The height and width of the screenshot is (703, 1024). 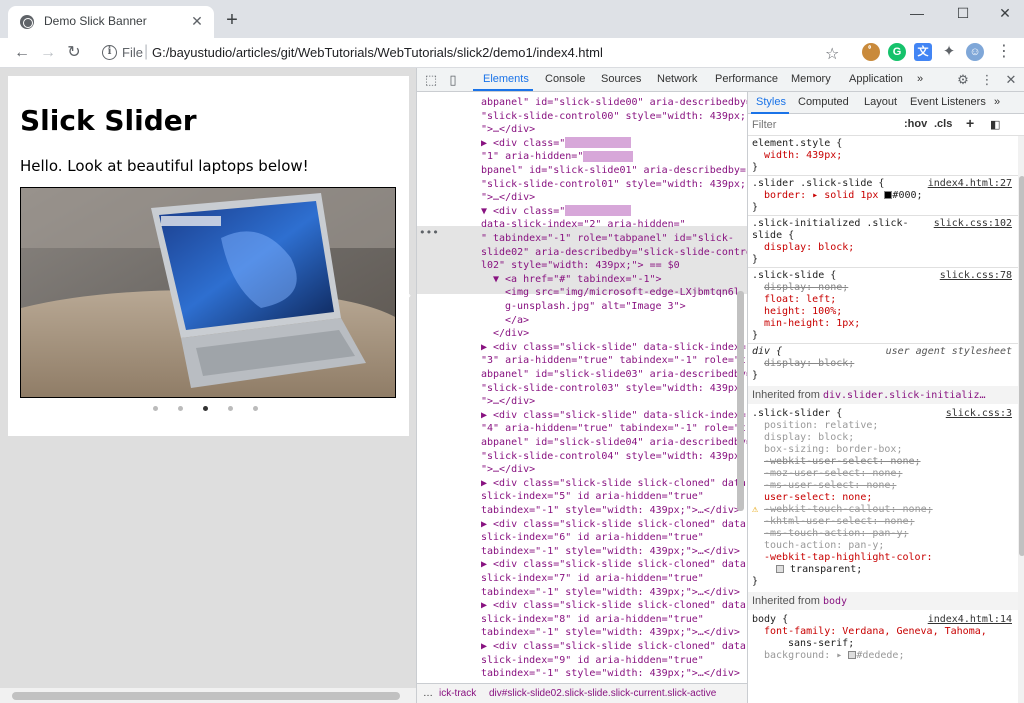 I want to click on dom-node-line: "1" aria-hidden=", so click(x=557, y=156).